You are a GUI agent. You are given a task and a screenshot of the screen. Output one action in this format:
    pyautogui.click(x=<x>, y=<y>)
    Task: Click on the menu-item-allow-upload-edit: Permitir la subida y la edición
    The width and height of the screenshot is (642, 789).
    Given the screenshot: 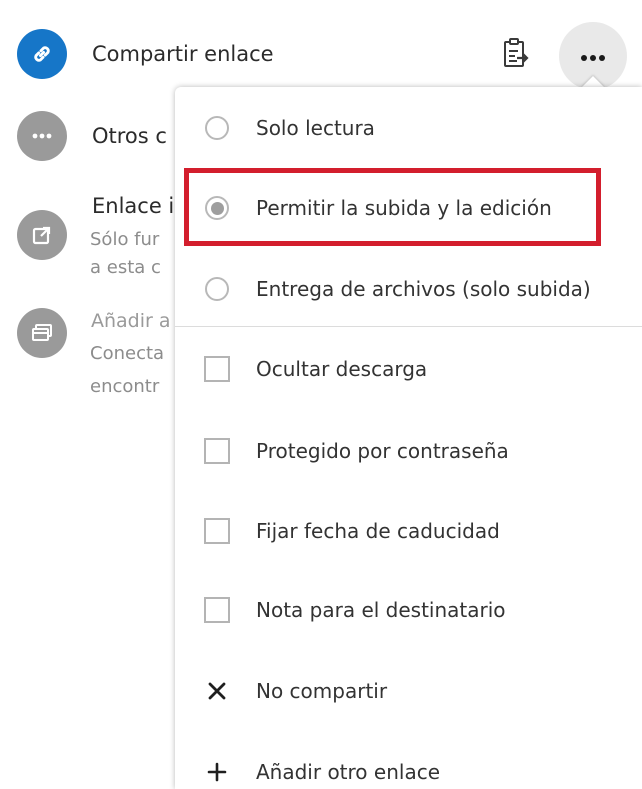 What is the action you would take?
    pyautogui.click(x=408, y=208)
    